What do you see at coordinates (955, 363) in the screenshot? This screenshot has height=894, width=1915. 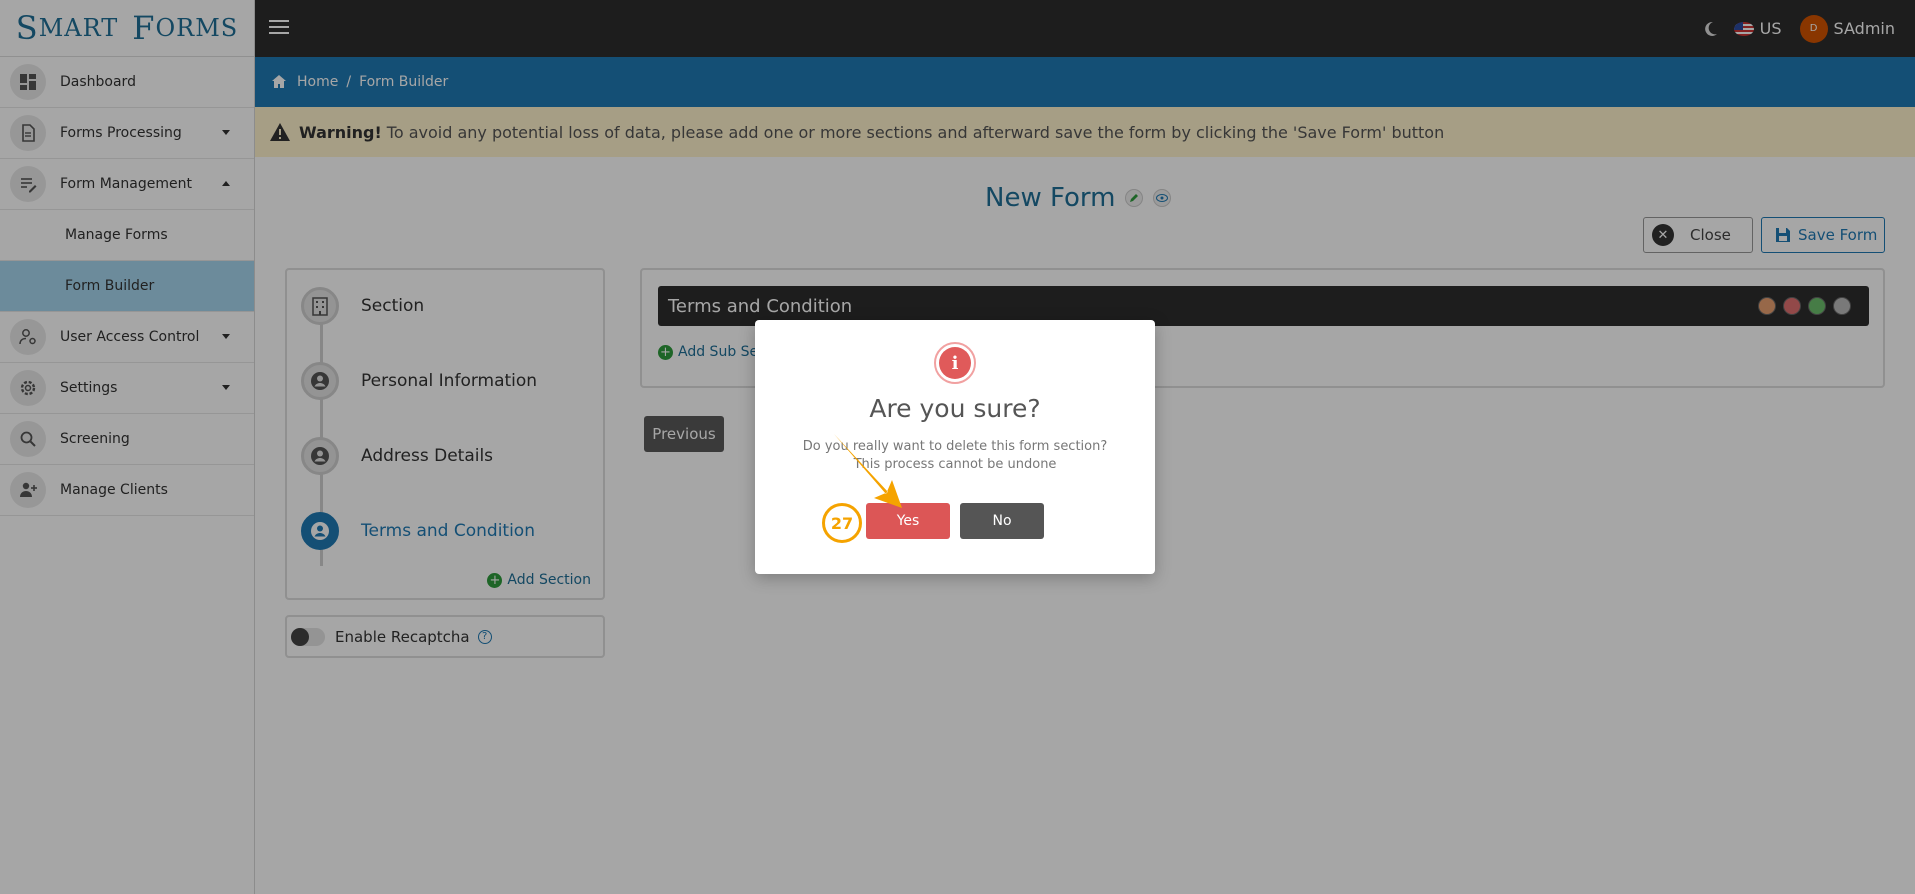 I see `info-icon: i` at bounding box center [955, 363].